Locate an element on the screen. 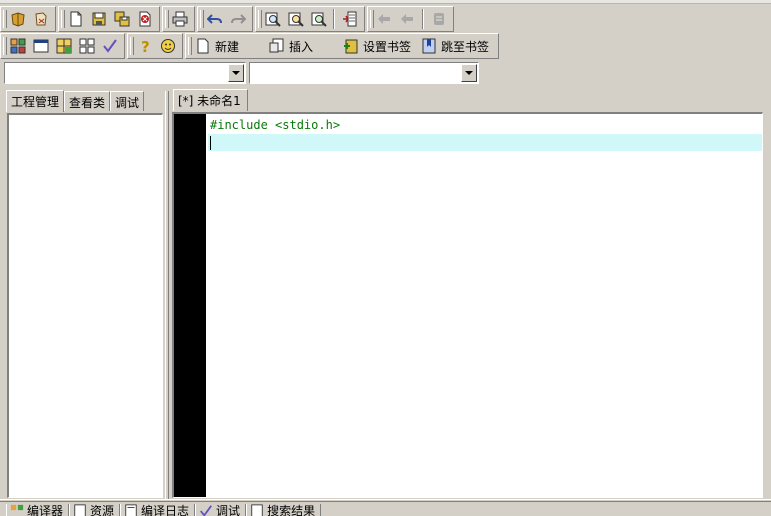 Image resolution: width=771 pixels, height=516 pixels. toolbar-group-project-actions: 新建 插入 设置书签 跳至书签 is located at coordinates (342, 46).